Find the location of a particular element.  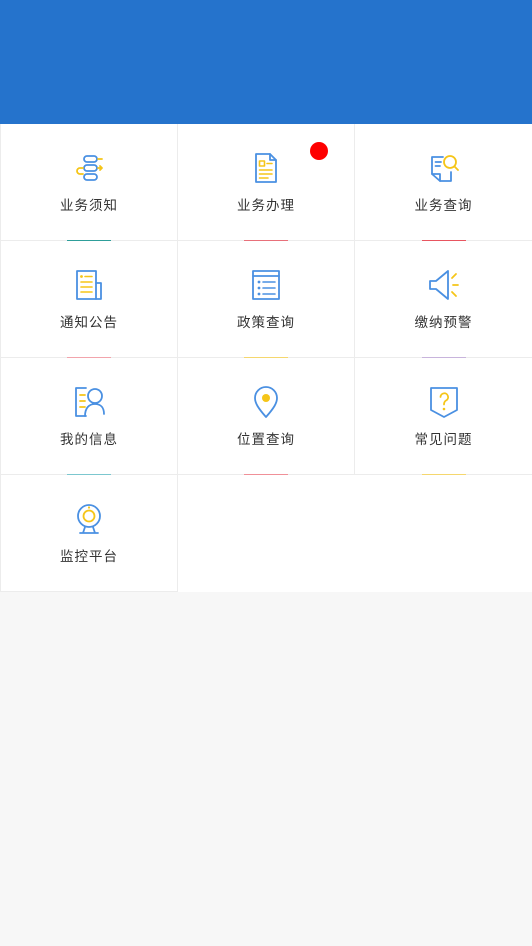

speaker-icon is located at coordinates (444, 285).